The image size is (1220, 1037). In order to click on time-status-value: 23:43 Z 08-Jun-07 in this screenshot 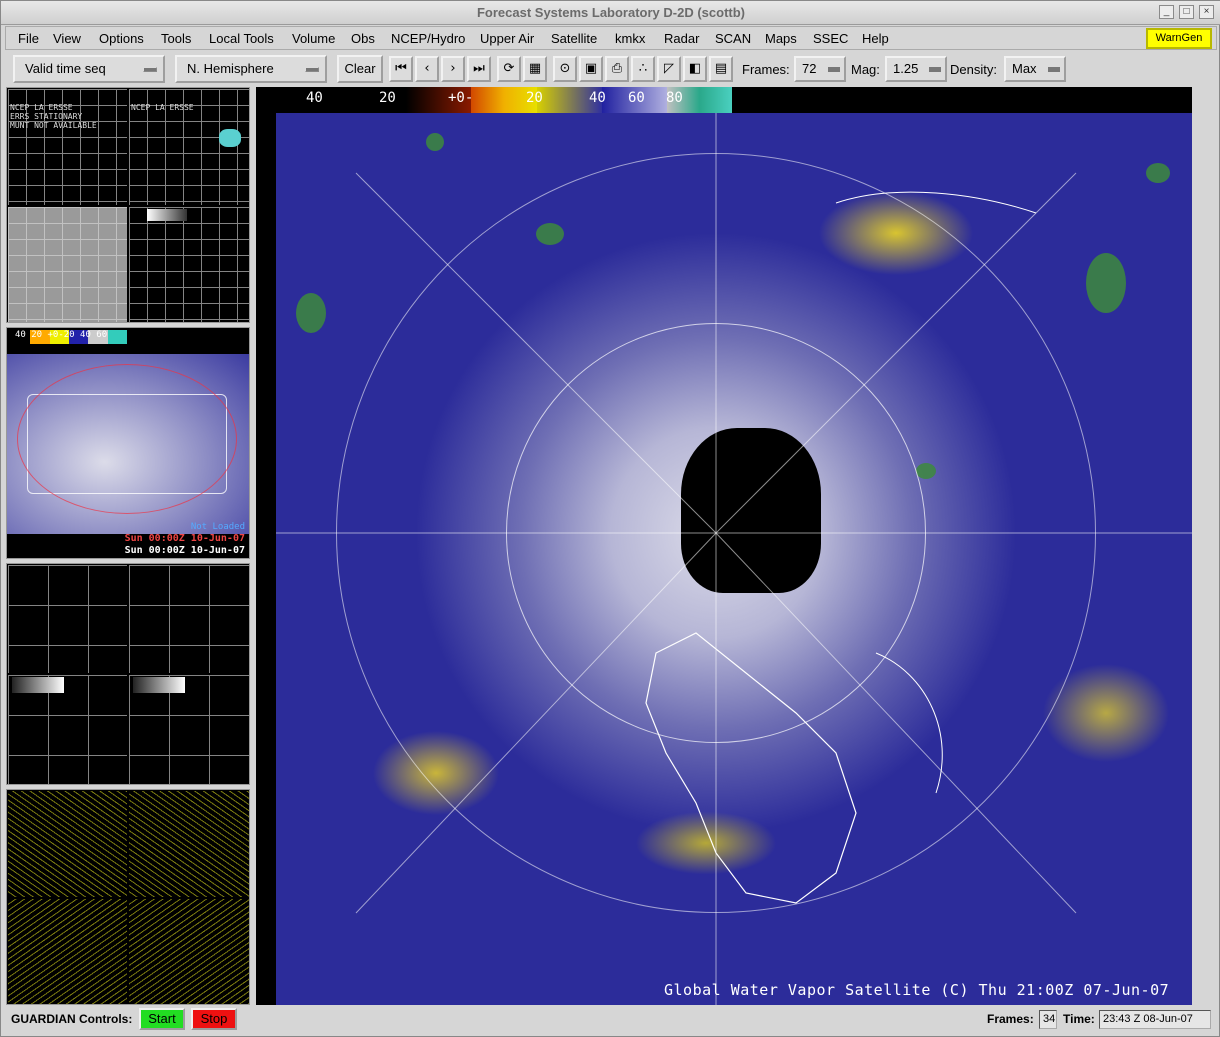, I will do `click(1155, 1019)`.